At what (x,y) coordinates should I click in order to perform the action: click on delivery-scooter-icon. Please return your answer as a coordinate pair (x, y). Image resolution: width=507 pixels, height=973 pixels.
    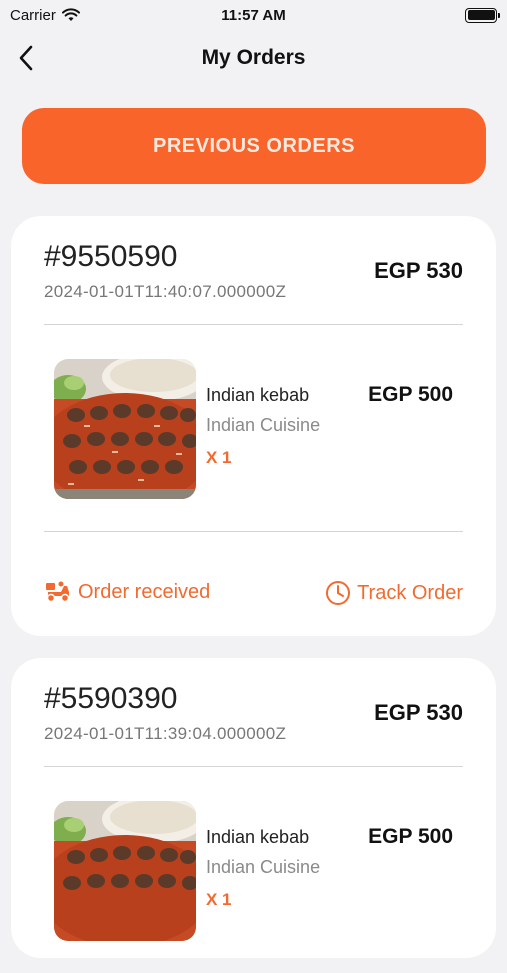
    Looking at the image, I should click on (58, 592).